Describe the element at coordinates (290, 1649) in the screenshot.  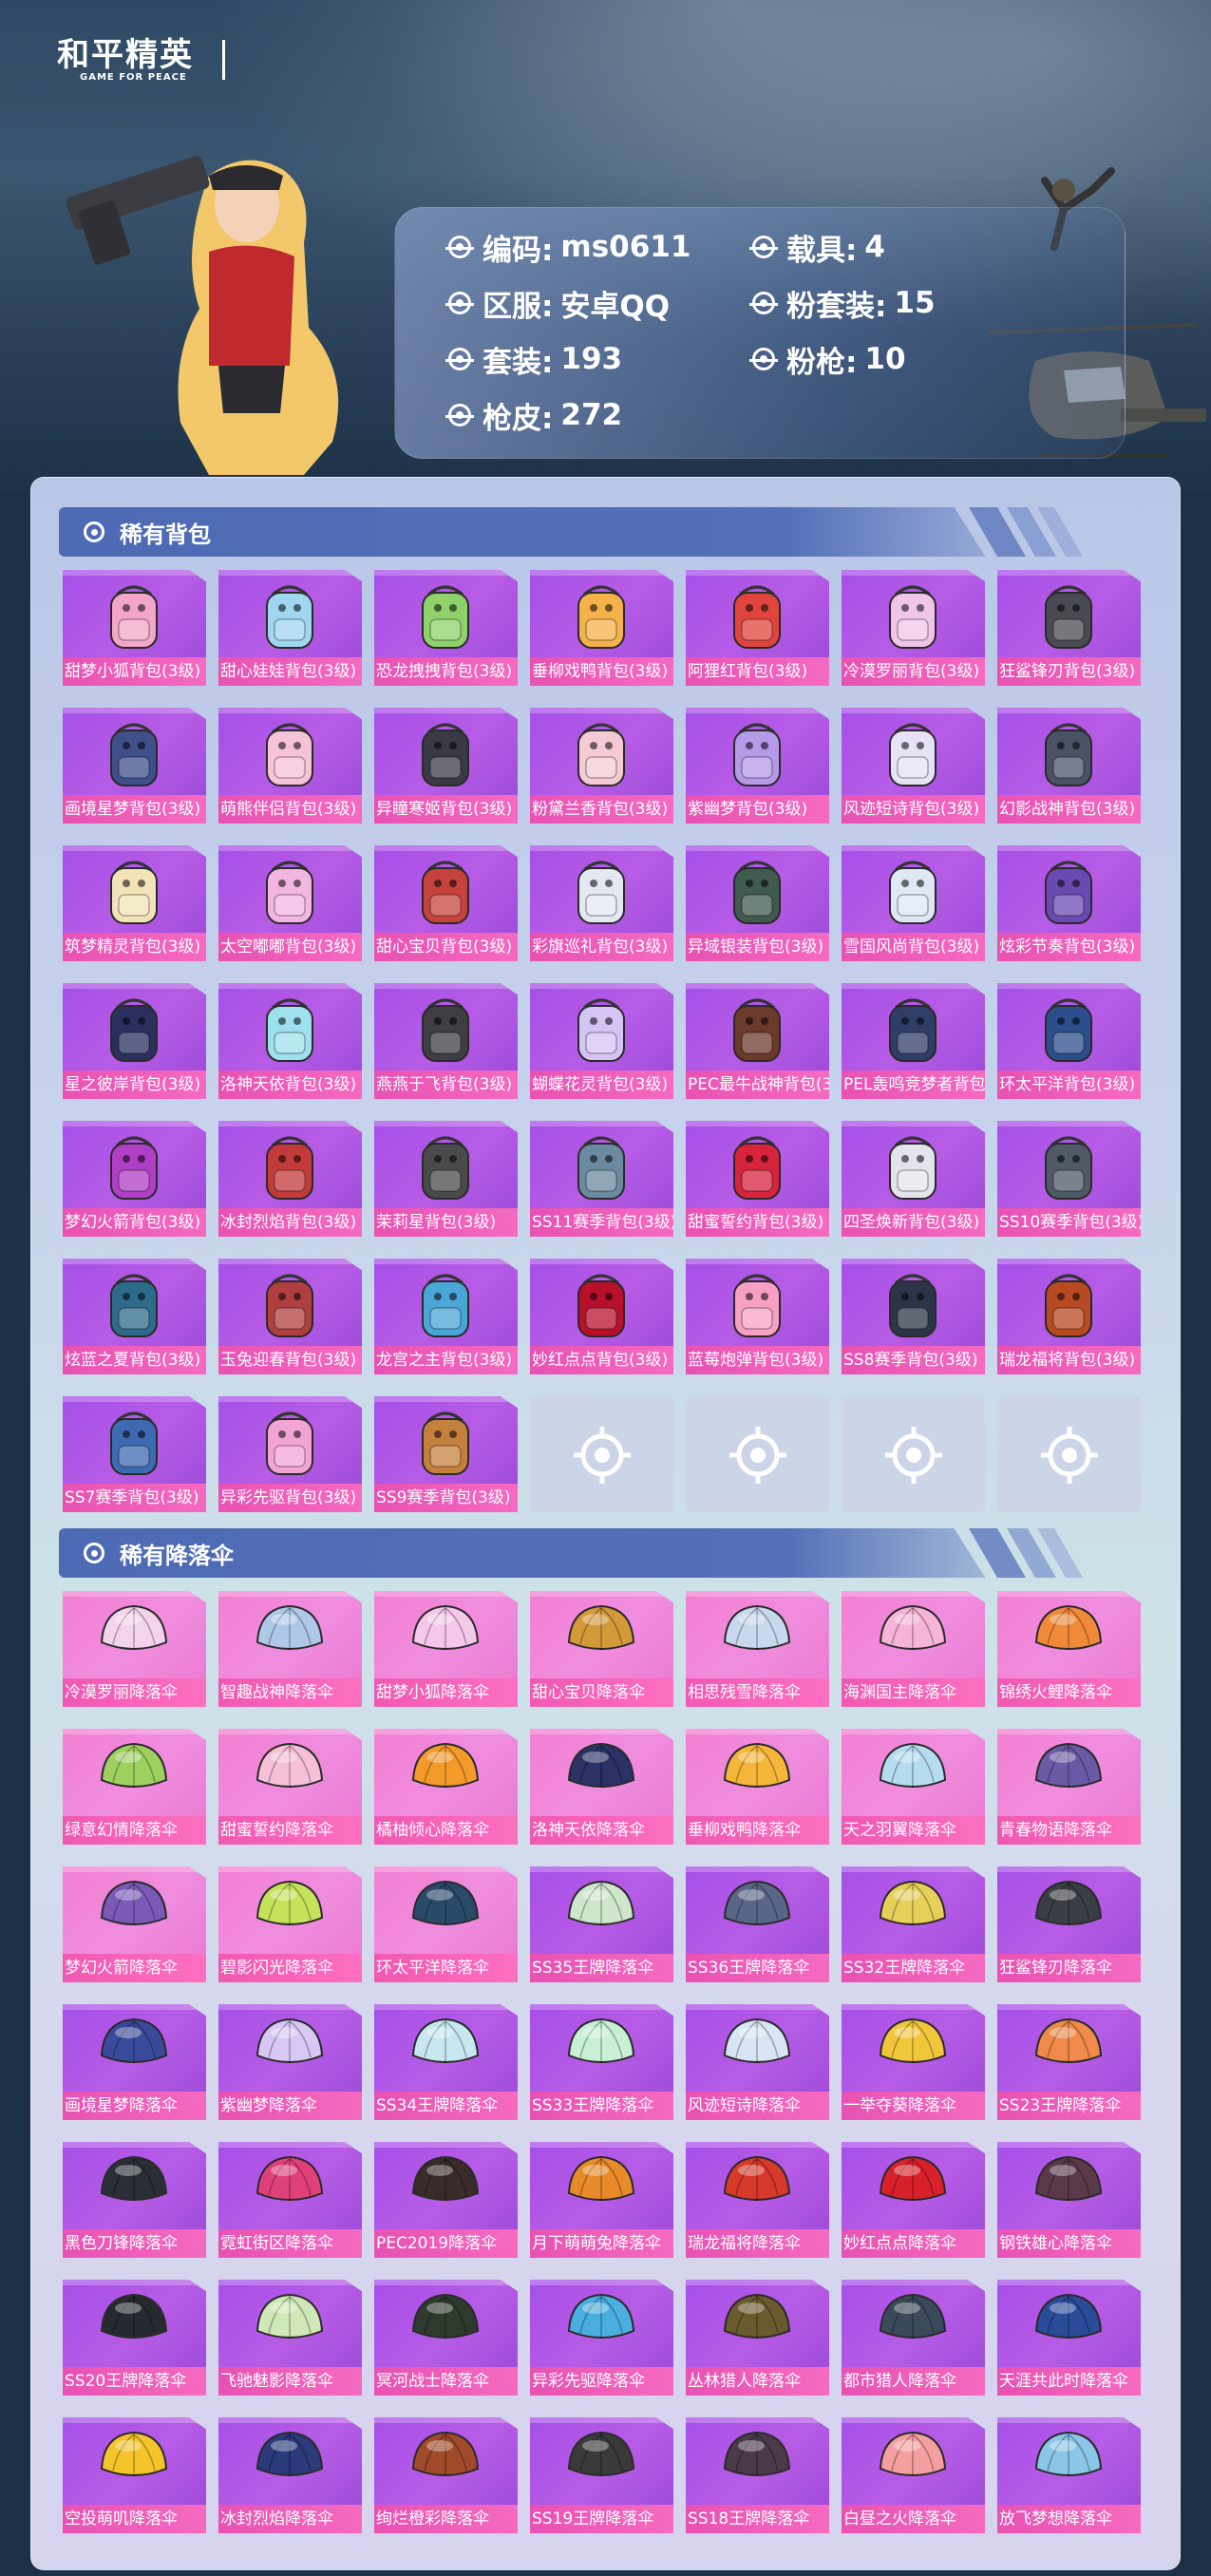
I see `parachute-card: 智趣战神降落伞` at that location.